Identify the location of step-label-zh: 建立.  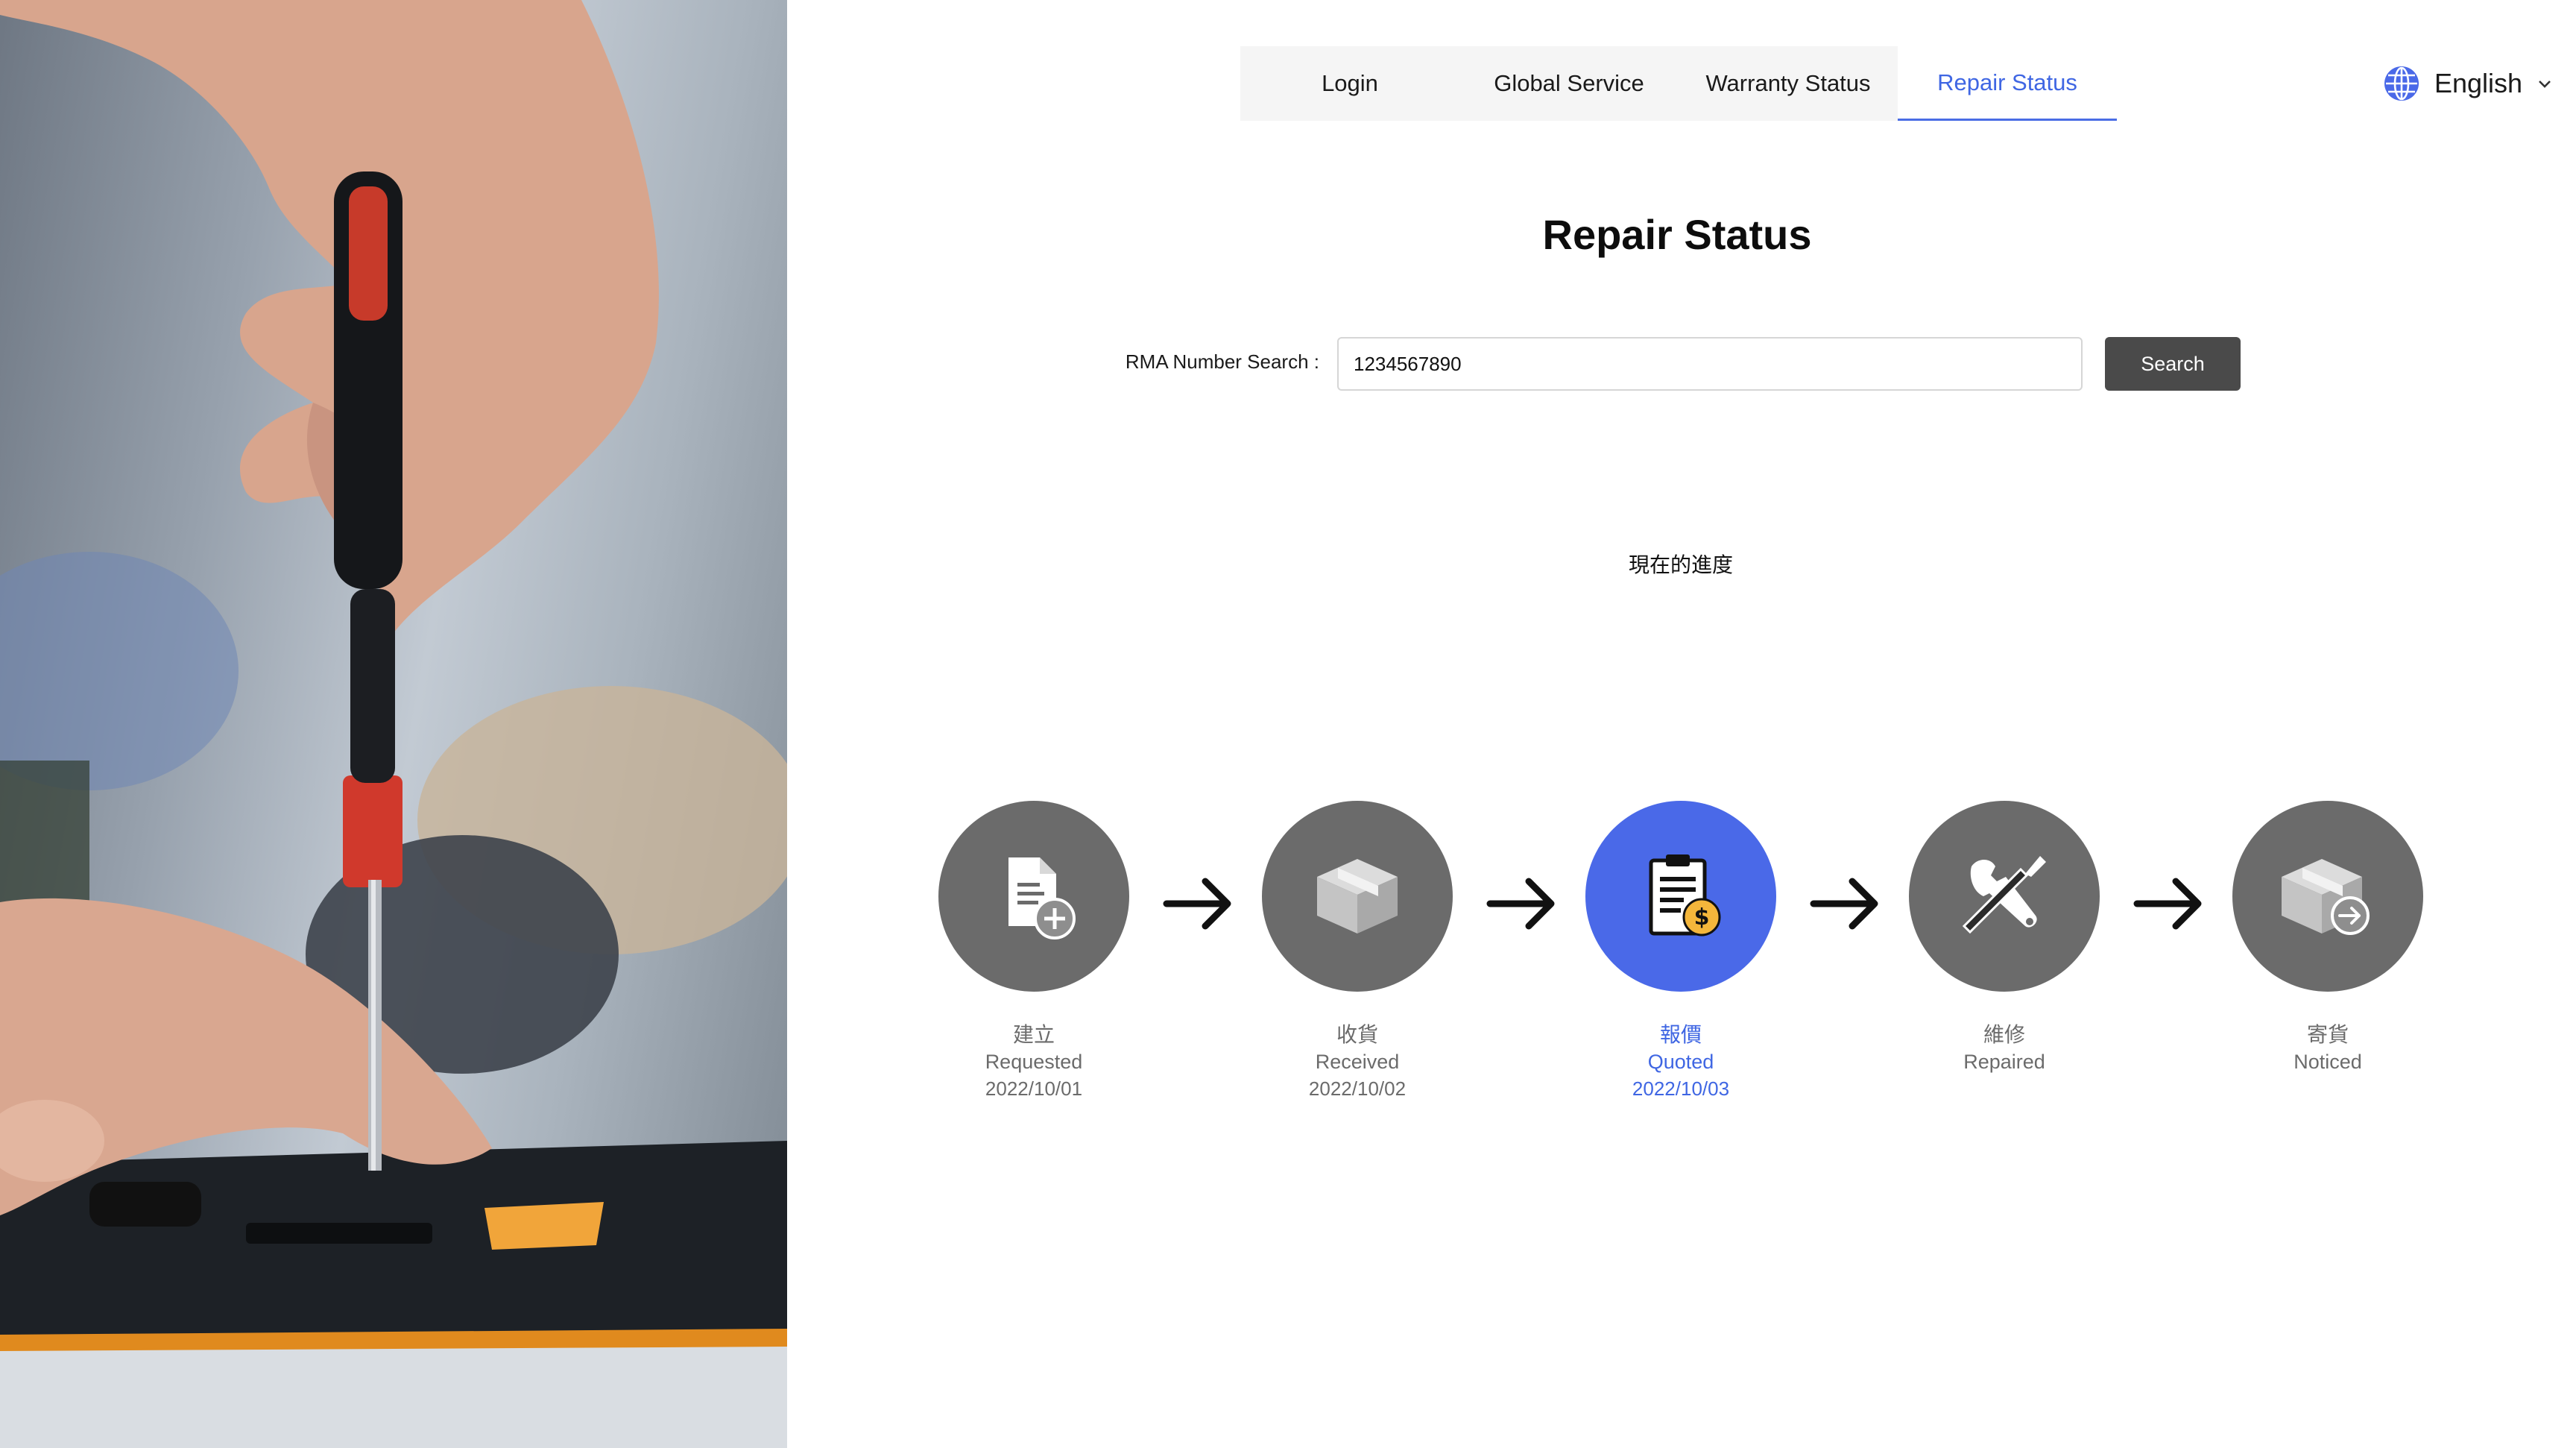
(1033, 1034).